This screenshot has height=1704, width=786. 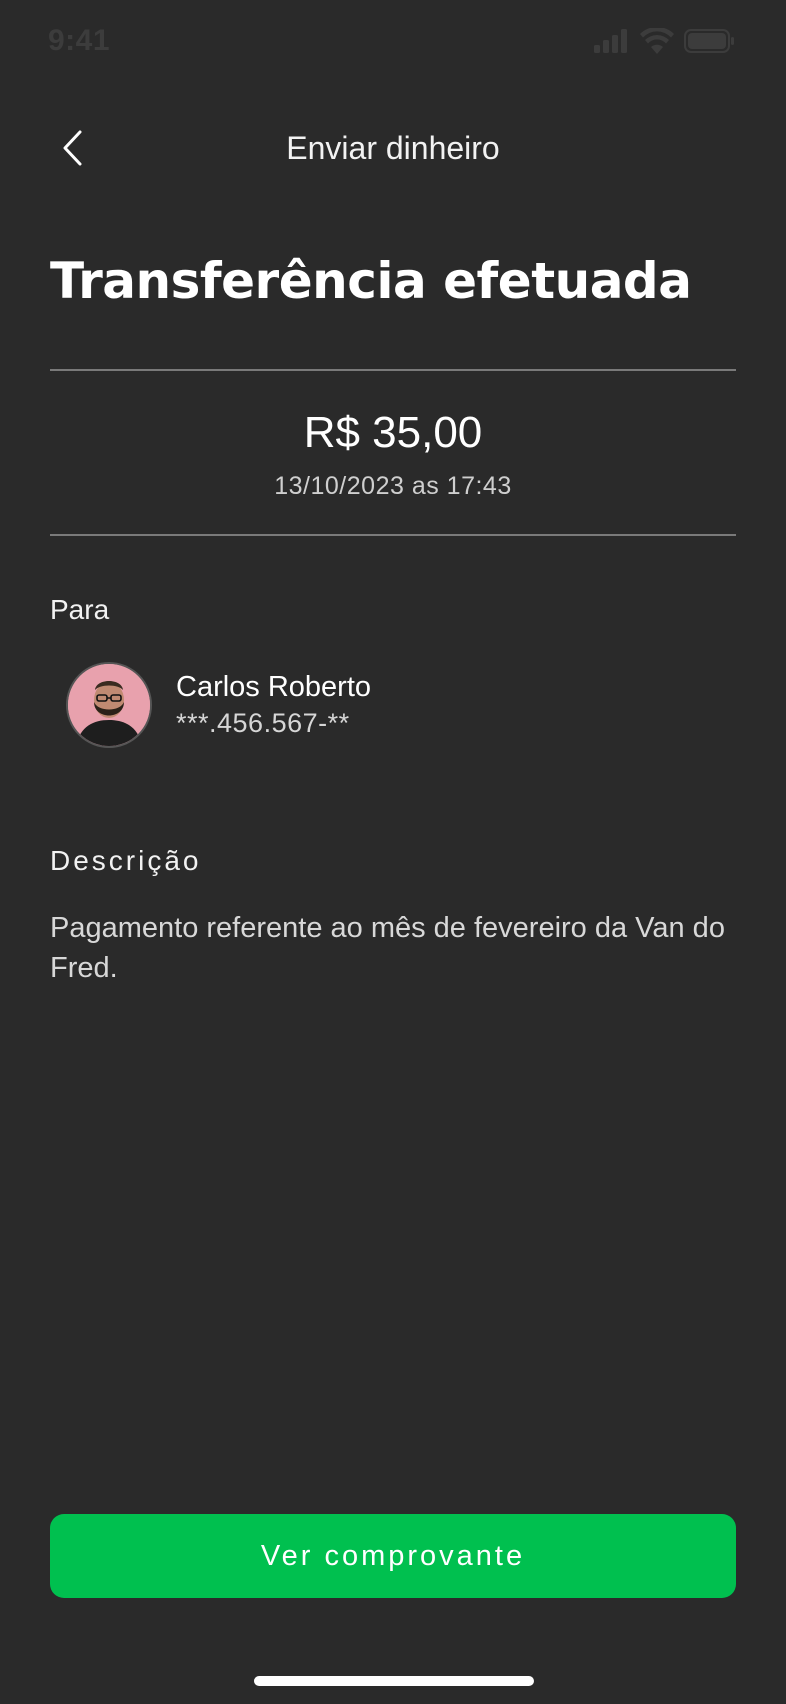 What do you see at coordinates (371, 281) in the screenshot?
I see `page-title: Transferência efetuada` at bounding box center [371, 281].